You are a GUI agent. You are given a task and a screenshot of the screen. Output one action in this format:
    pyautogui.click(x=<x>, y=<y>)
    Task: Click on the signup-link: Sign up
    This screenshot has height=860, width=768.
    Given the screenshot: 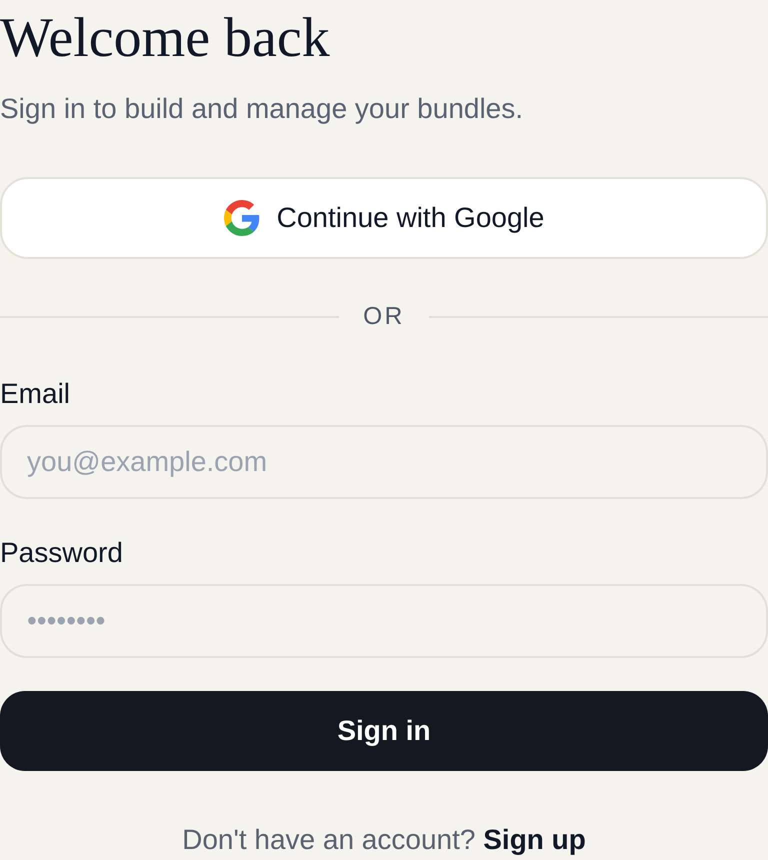 What is the action you would take?
    pyautogui.click(x=534, y=839)
    